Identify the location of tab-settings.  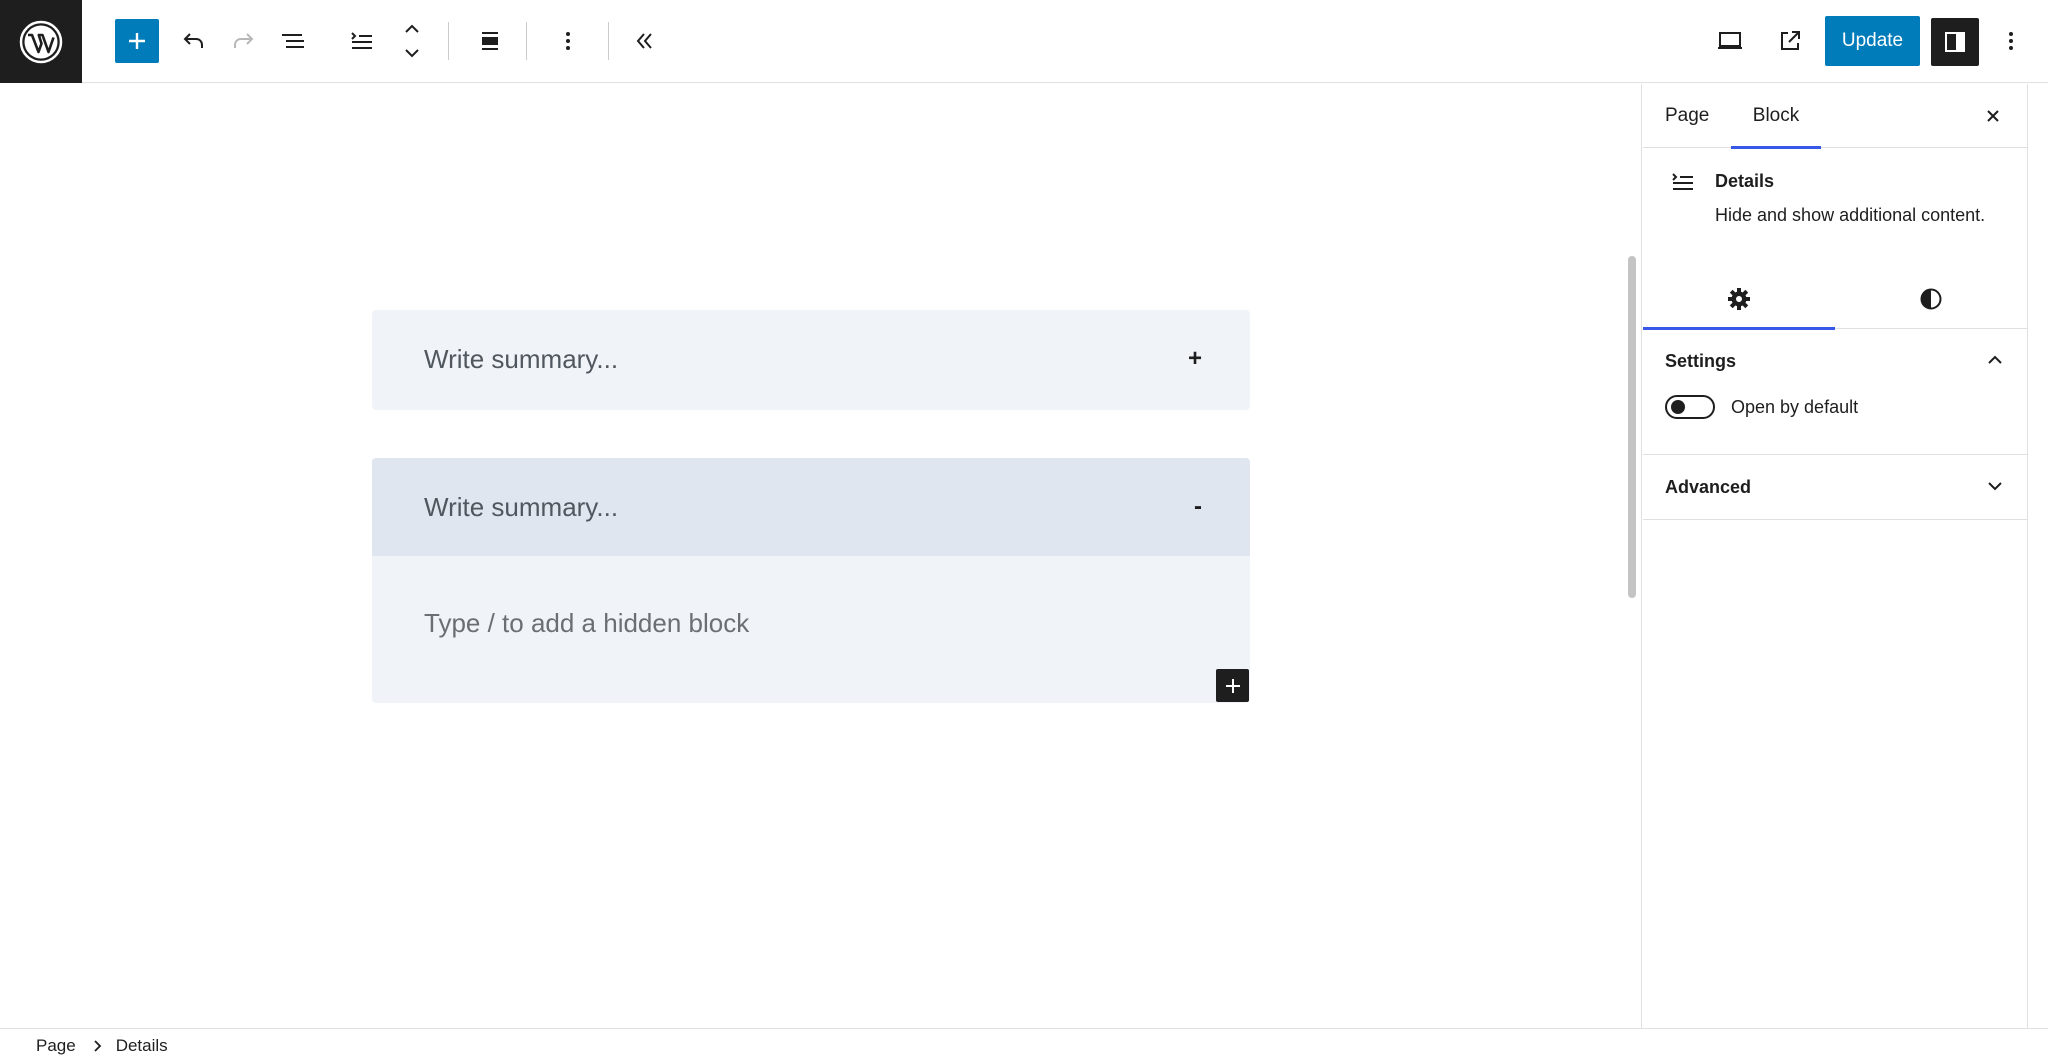
(1739, 299).